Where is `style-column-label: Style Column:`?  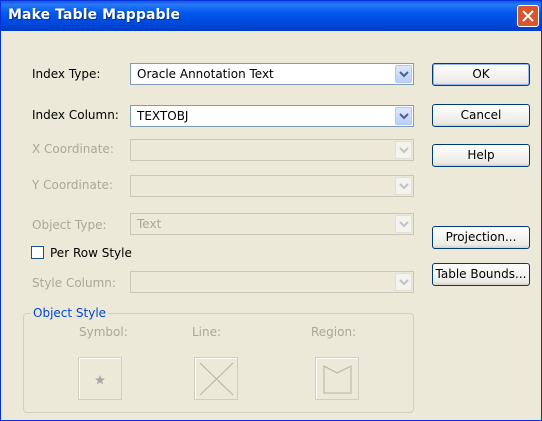
style-column-label: Style Column: is located at coordinates (74, 283).